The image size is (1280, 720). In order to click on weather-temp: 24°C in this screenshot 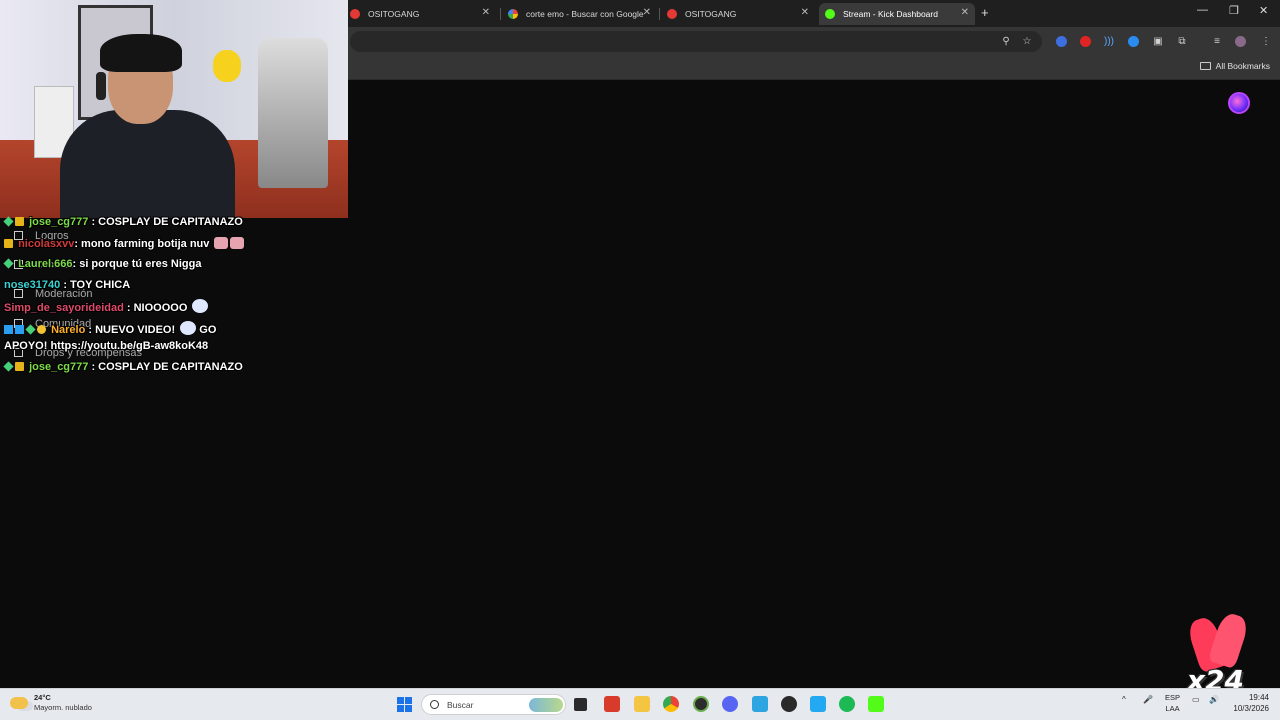, I will do `click(42, 697)`.